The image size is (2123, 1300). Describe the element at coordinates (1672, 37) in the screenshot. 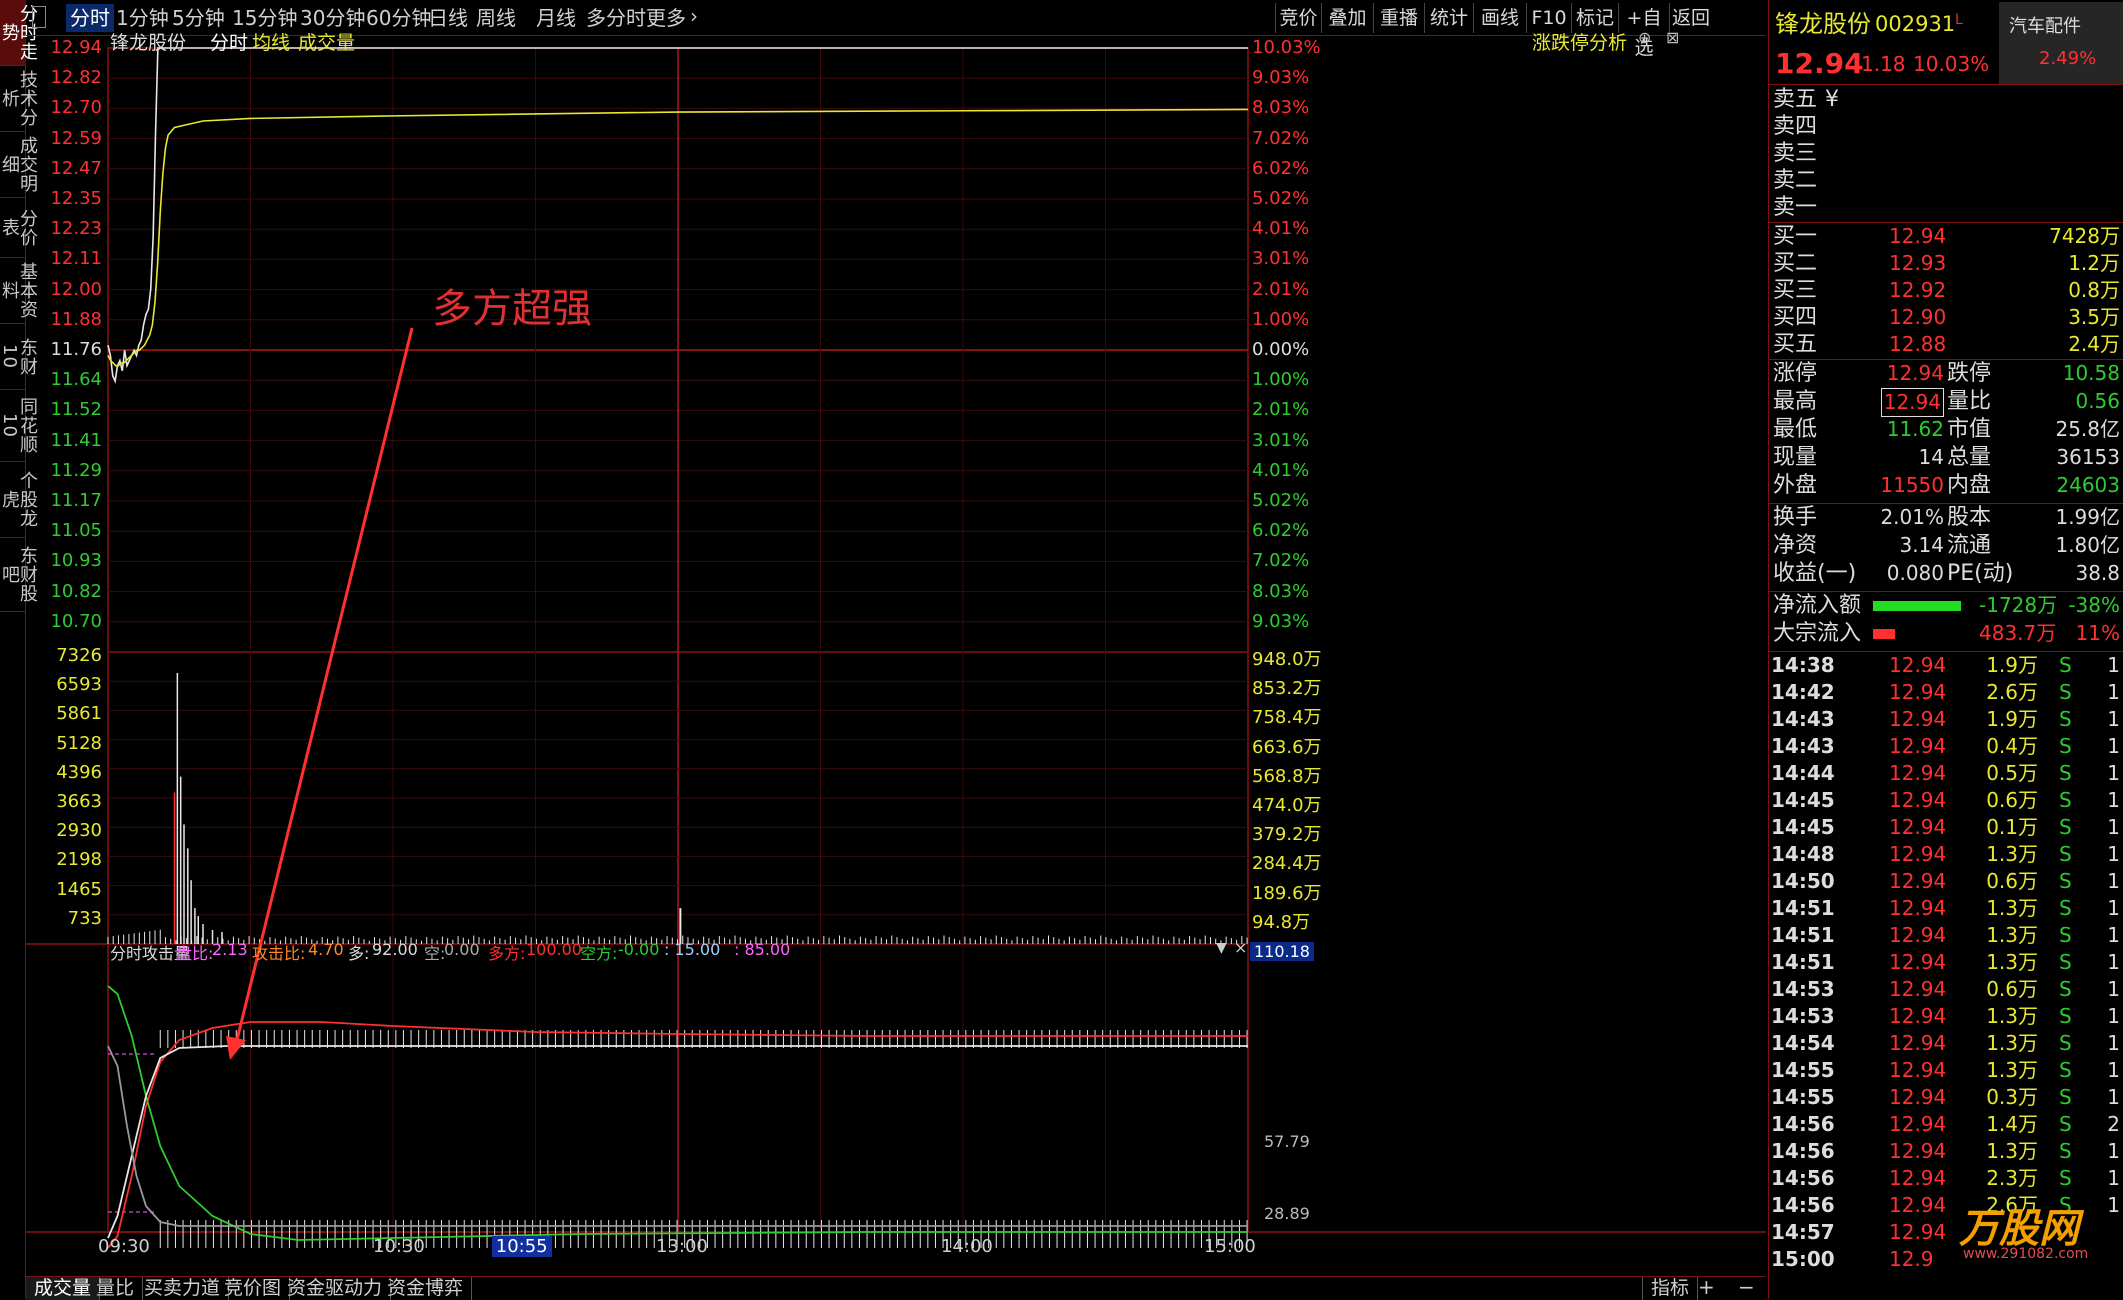

I see `close-icon: ⊠` at that location.